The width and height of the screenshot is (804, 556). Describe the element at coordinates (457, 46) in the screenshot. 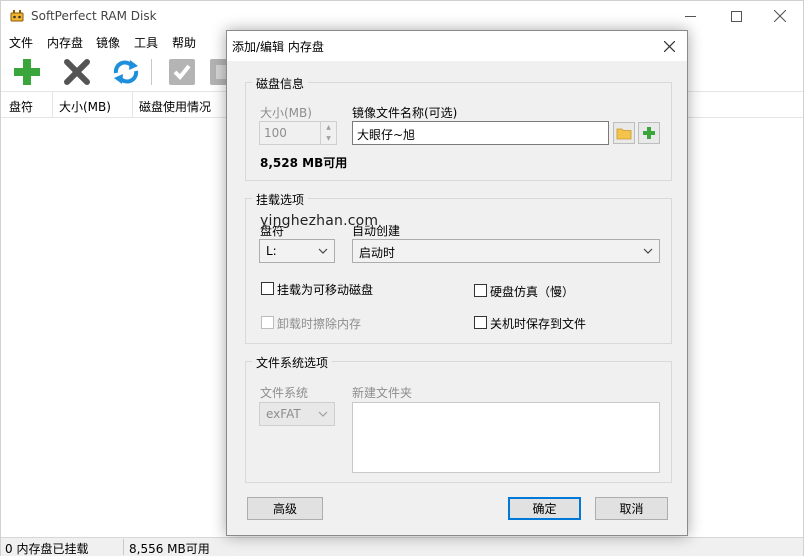

I see `dialog-title-bar: 添加/编辑 内存盘` at that location.